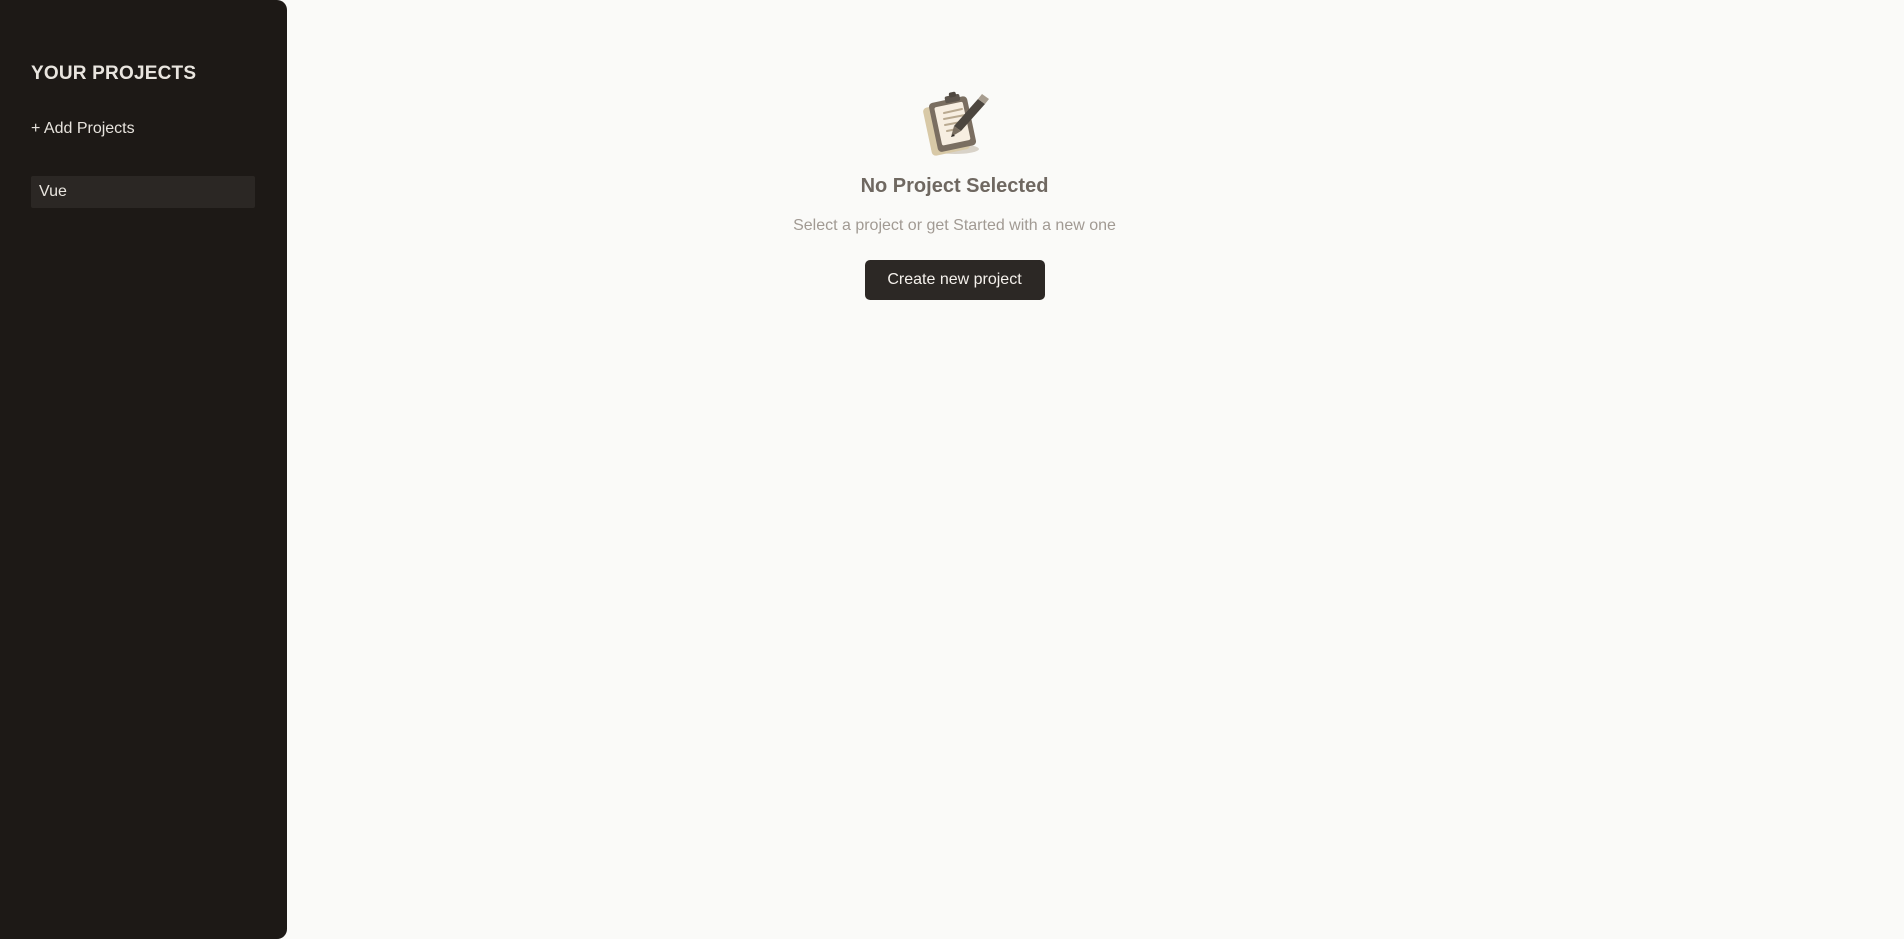  I want to click on project-list: Vue, so click(143, 192).